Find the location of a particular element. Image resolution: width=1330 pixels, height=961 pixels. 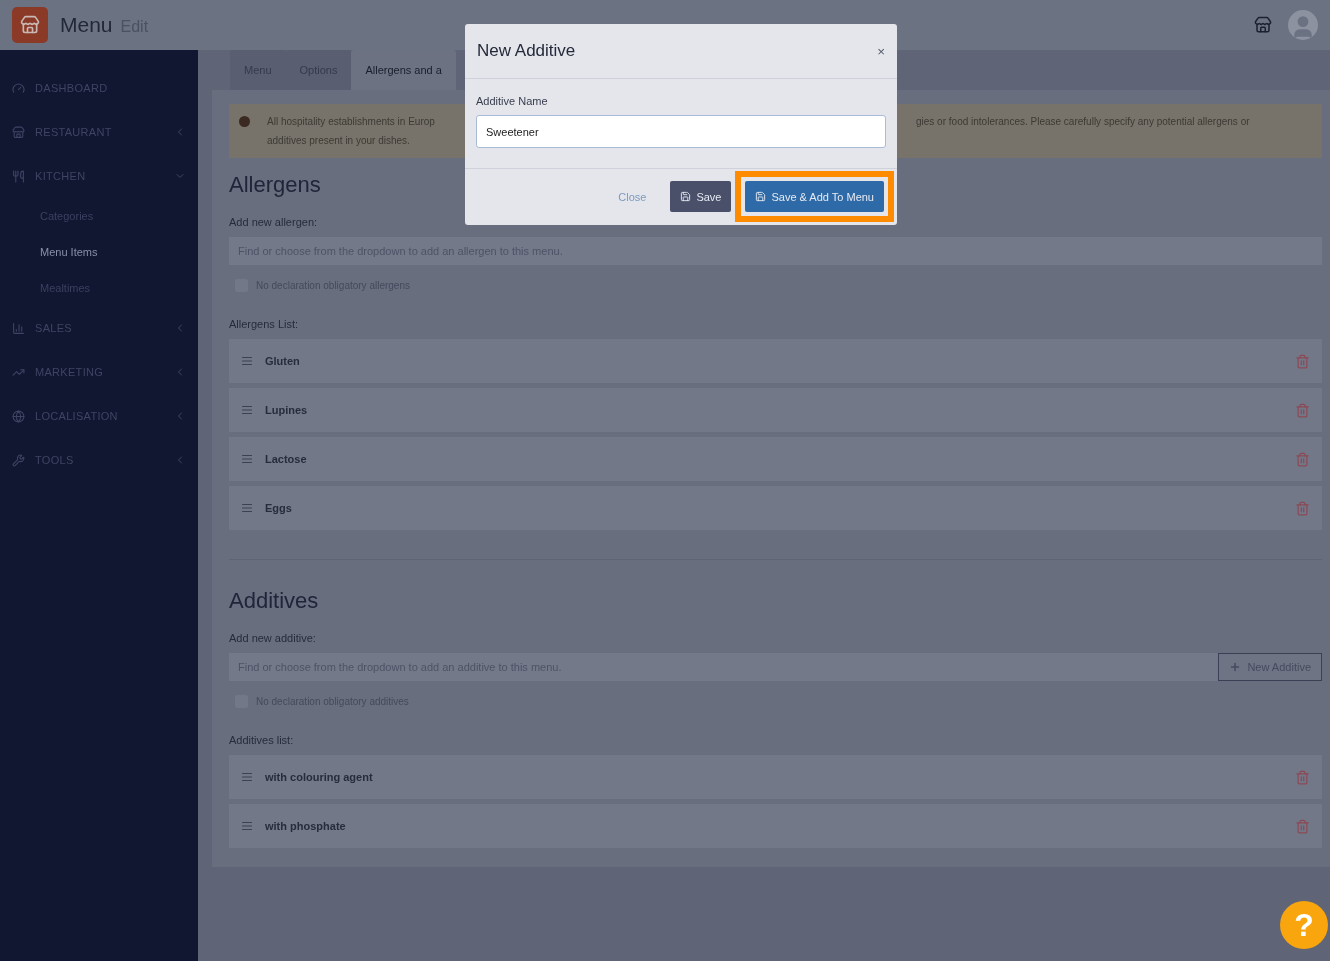

input-field: Sweetener is located at coordinates (681, 131).